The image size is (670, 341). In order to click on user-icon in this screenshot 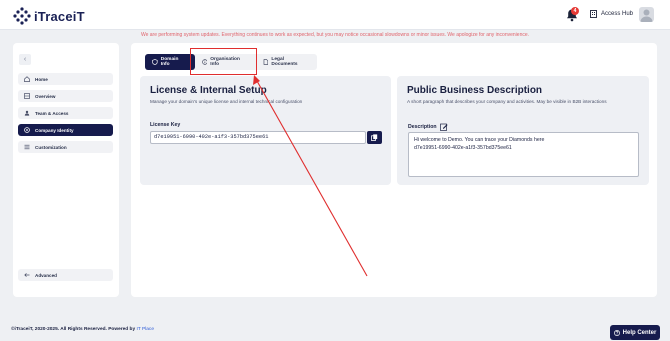, I will do `click(646, 15)`.